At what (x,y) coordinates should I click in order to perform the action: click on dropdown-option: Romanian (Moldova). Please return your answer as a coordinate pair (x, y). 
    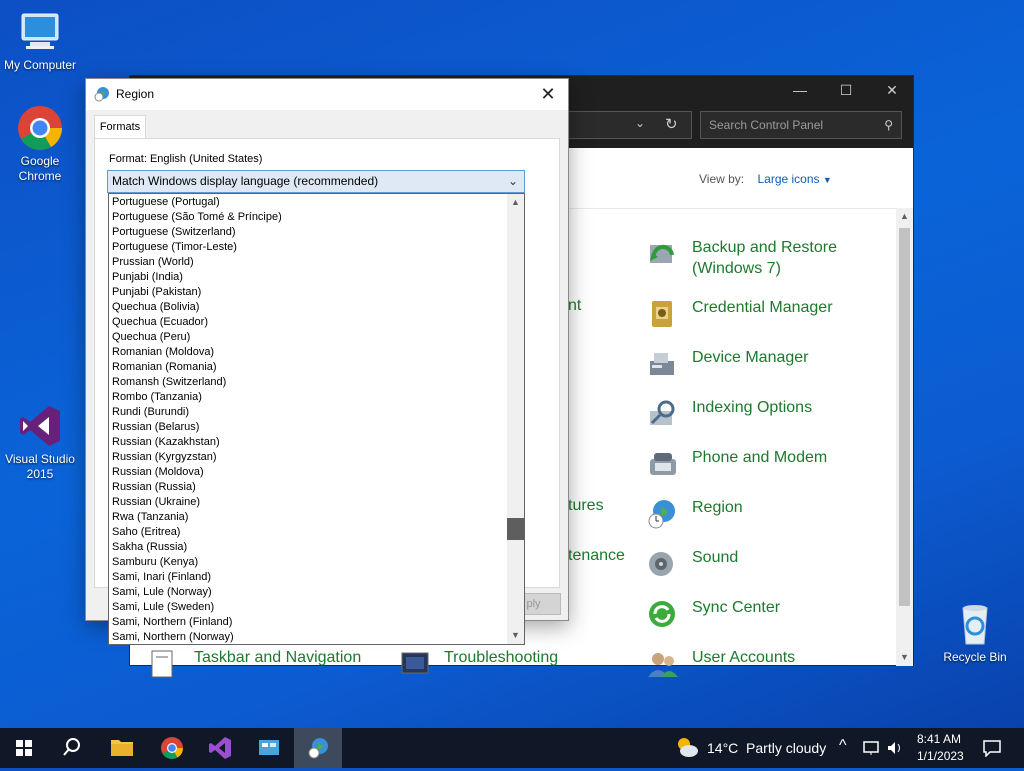
    Looking at the image, I should click on (308, 352).